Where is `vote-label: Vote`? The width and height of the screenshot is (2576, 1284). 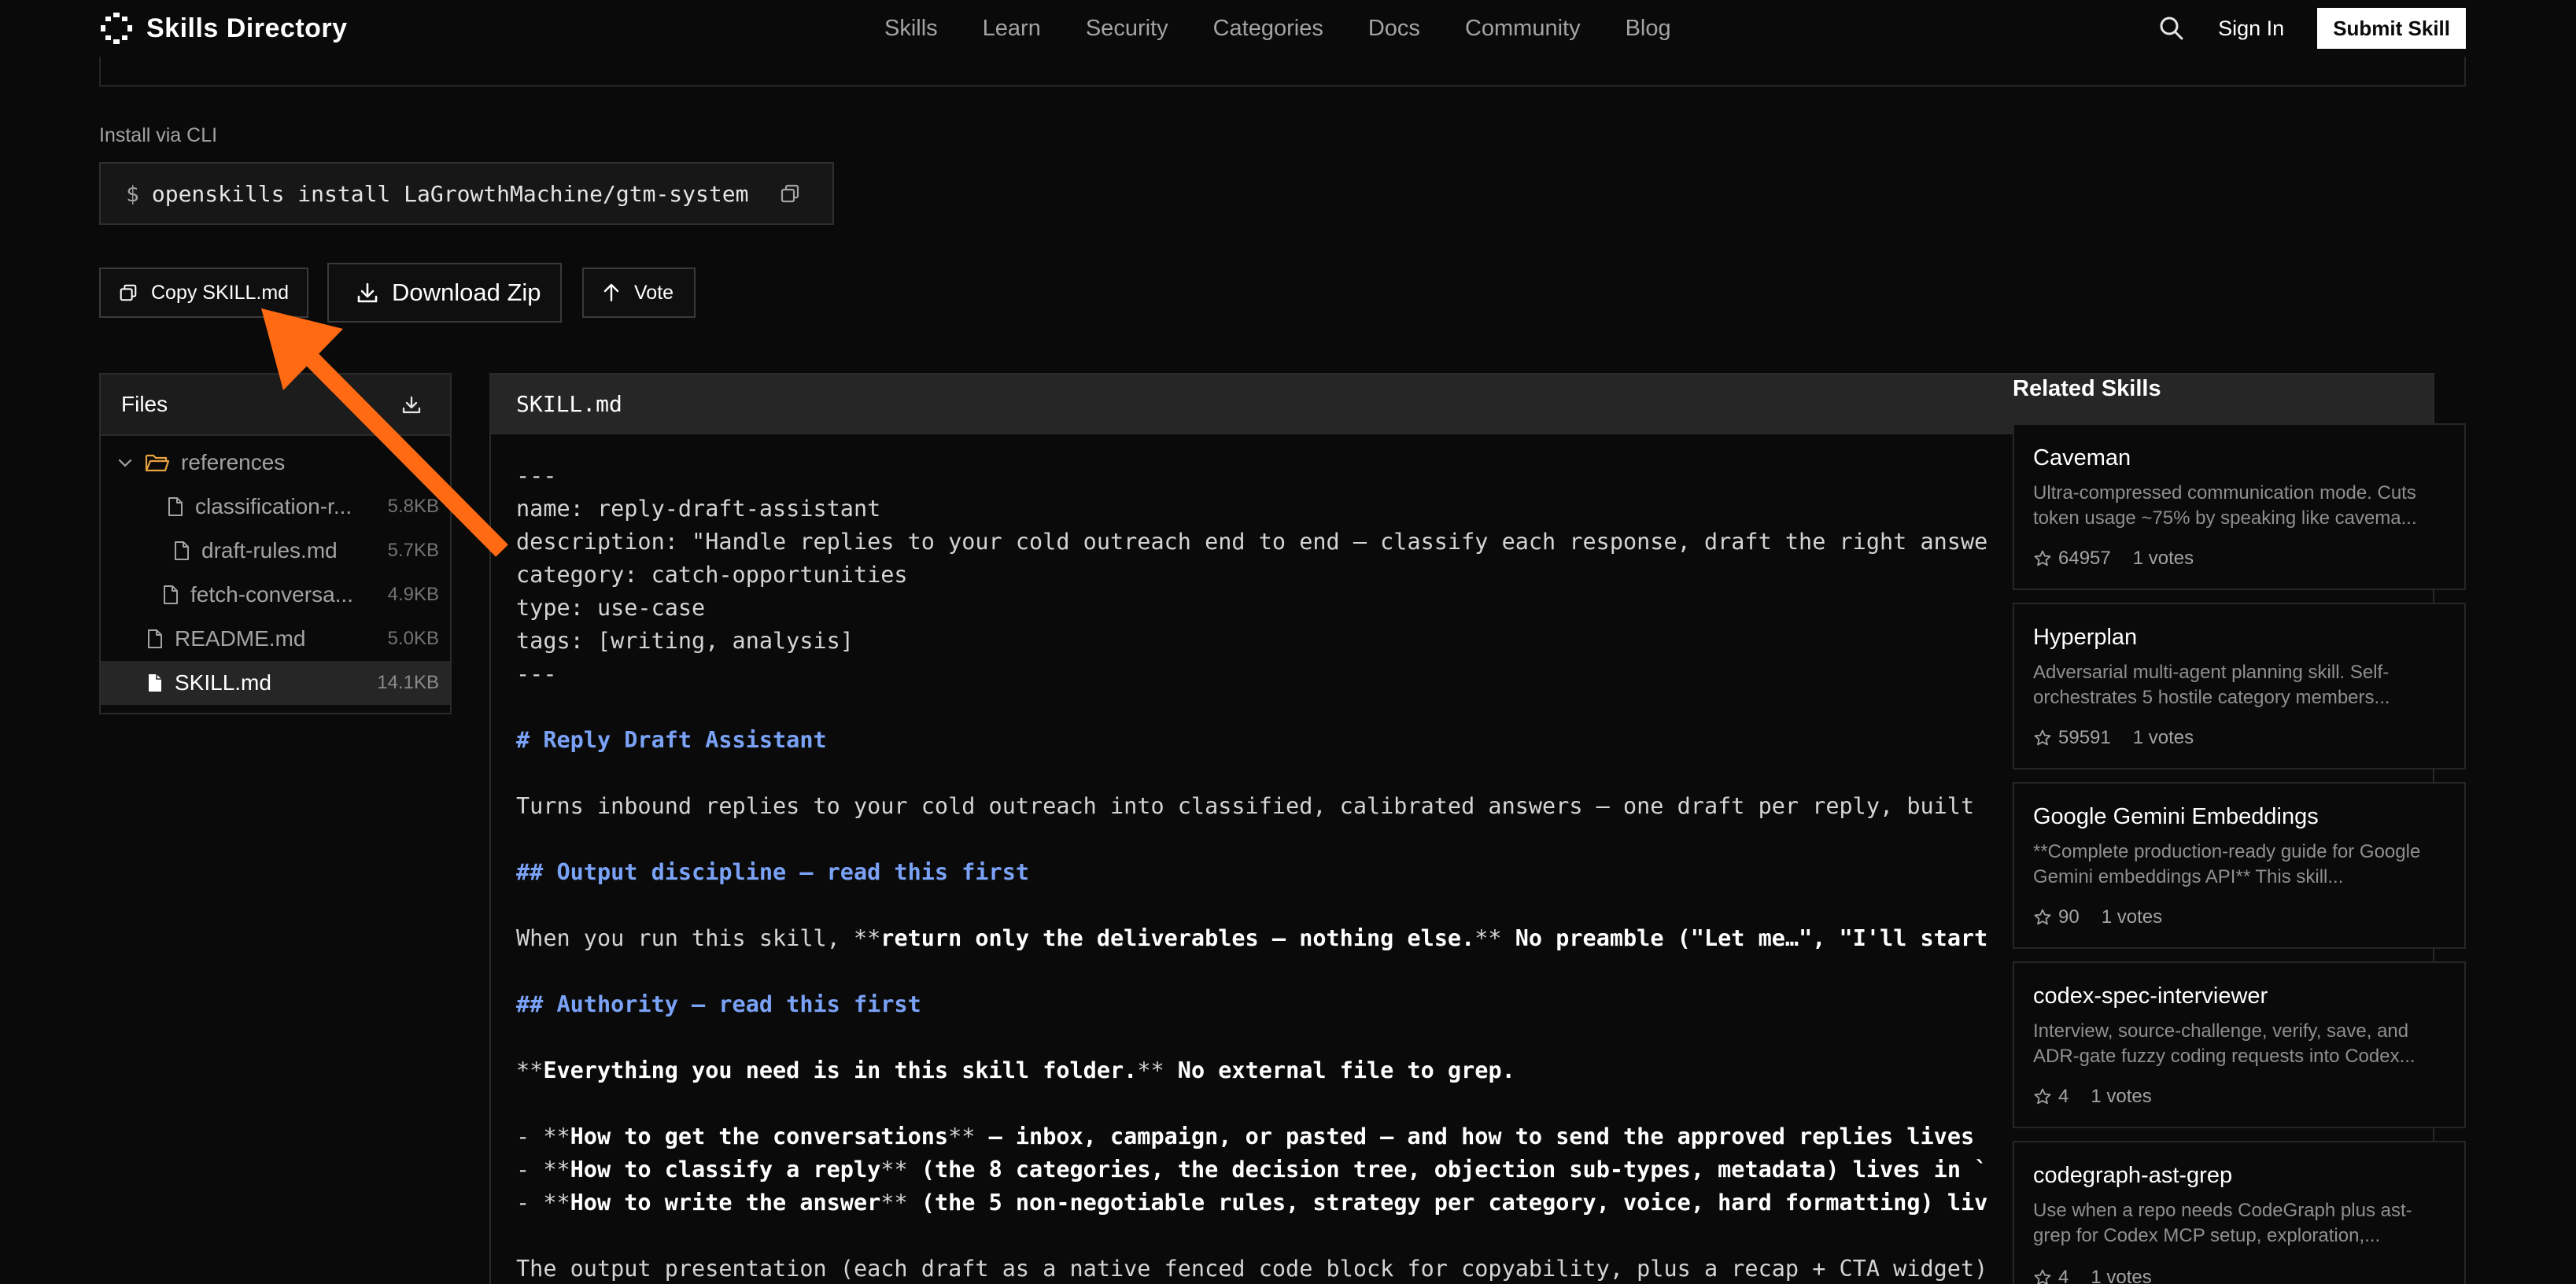
vote-label: Vote is located at coordinates (654, 292).